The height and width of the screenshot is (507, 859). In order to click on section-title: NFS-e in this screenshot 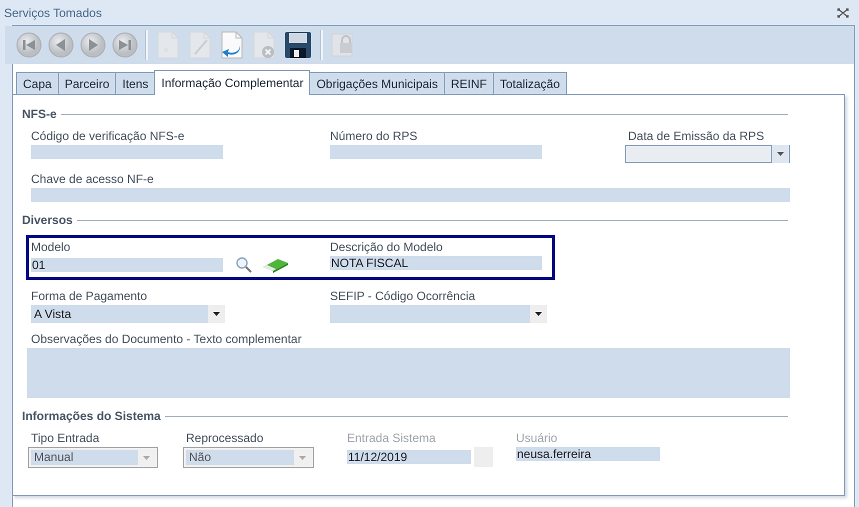, I will do `click(39, 114)`.